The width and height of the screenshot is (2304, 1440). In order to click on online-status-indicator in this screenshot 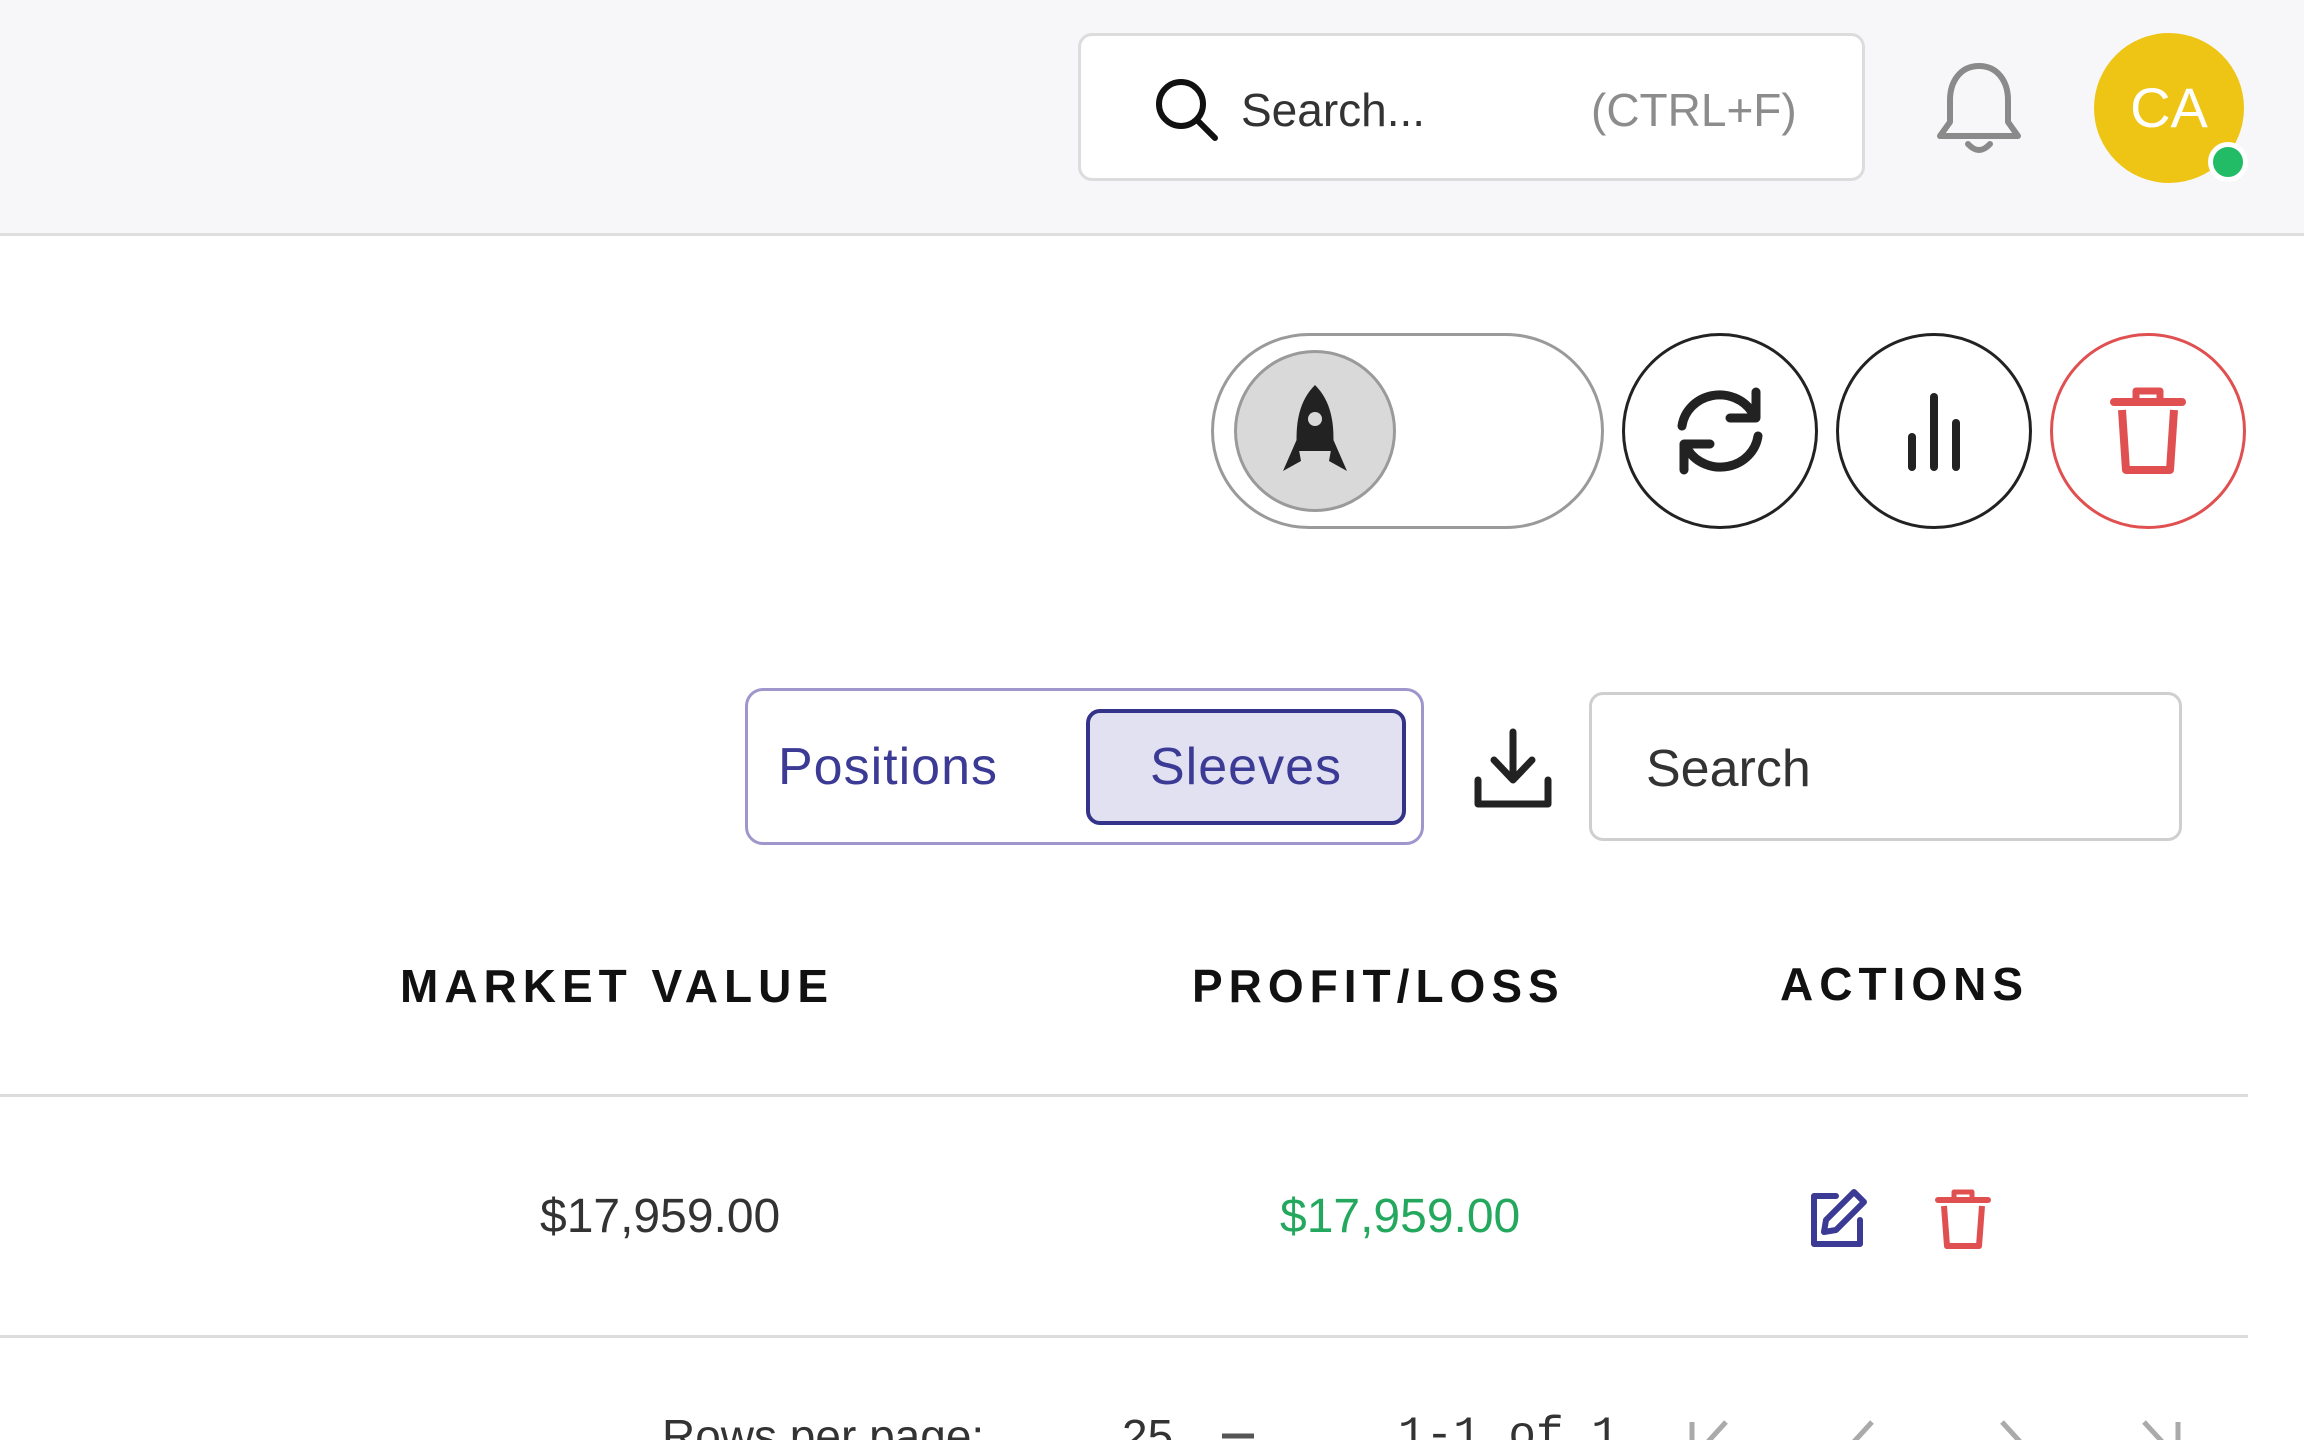, I will do `click(2228, 162)`.